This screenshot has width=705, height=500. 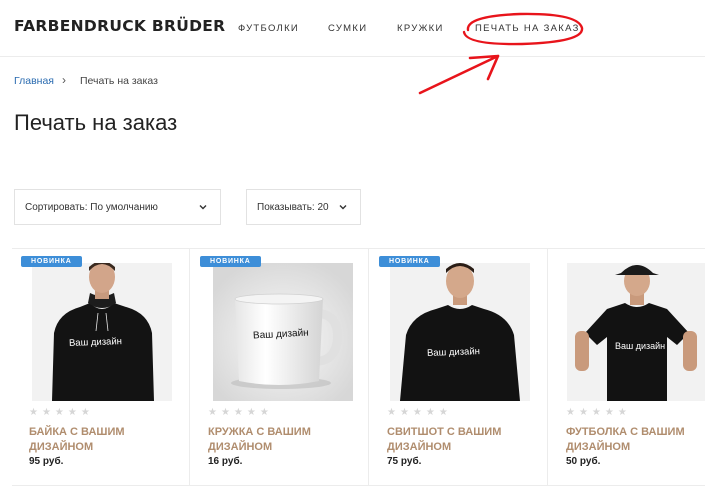 I want to click on product-price: 75 руб., so click(x=404, y=461).